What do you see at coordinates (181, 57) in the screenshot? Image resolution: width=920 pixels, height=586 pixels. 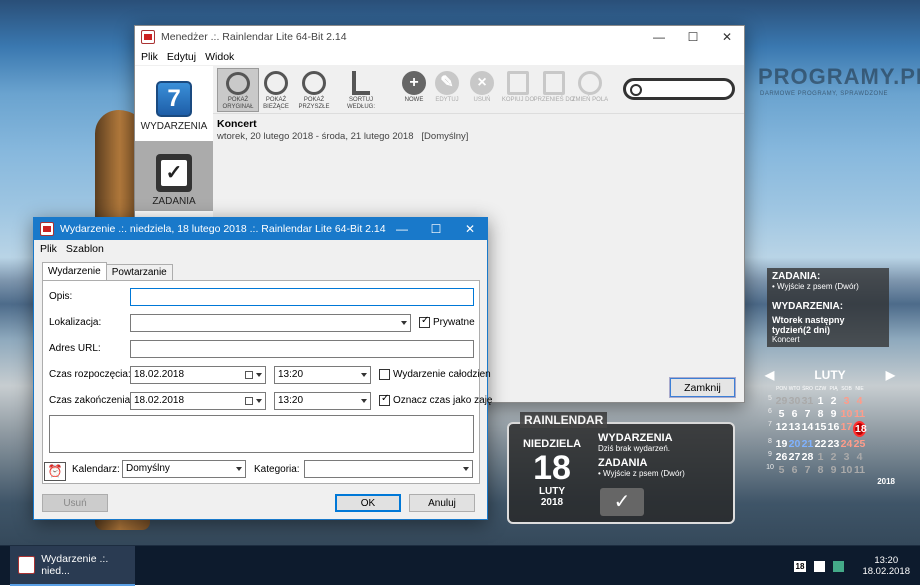 I see `menu-edytuj: Edytuj` at bounding box center [181, 57].